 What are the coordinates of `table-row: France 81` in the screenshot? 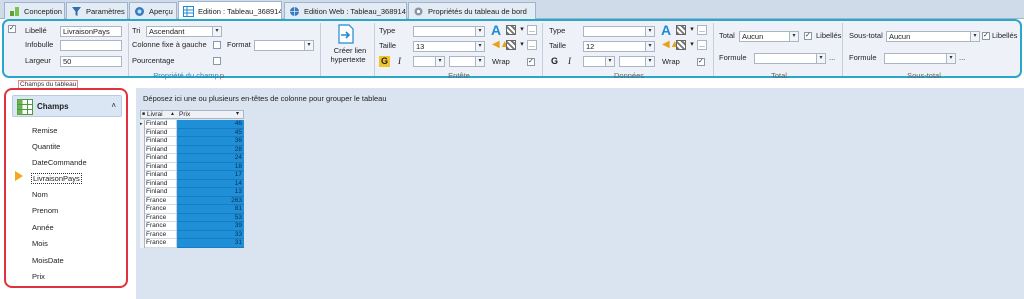 It's located at (192, 209).